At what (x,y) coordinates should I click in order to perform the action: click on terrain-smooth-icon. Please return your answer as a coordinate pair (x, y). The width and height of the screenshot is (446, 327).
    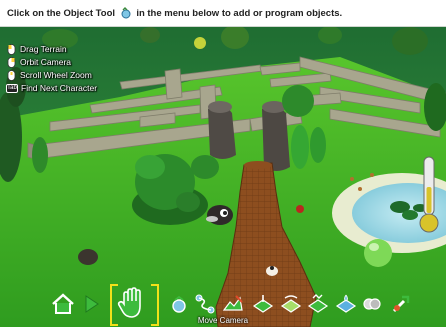
    Looking at the image, I should click on (291, 304).